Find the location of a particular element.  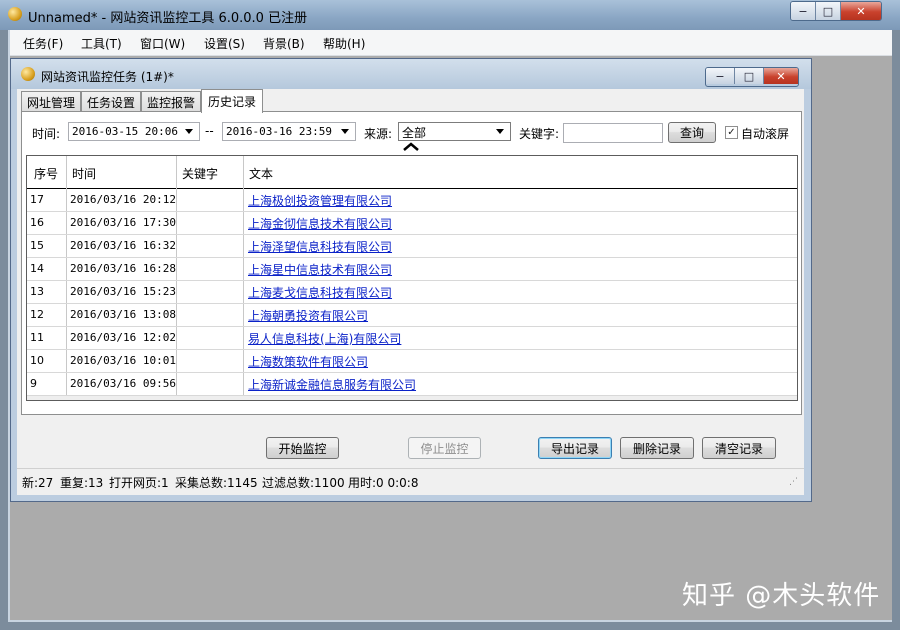

cell-id: 12 is located at coordinates (37, 314).